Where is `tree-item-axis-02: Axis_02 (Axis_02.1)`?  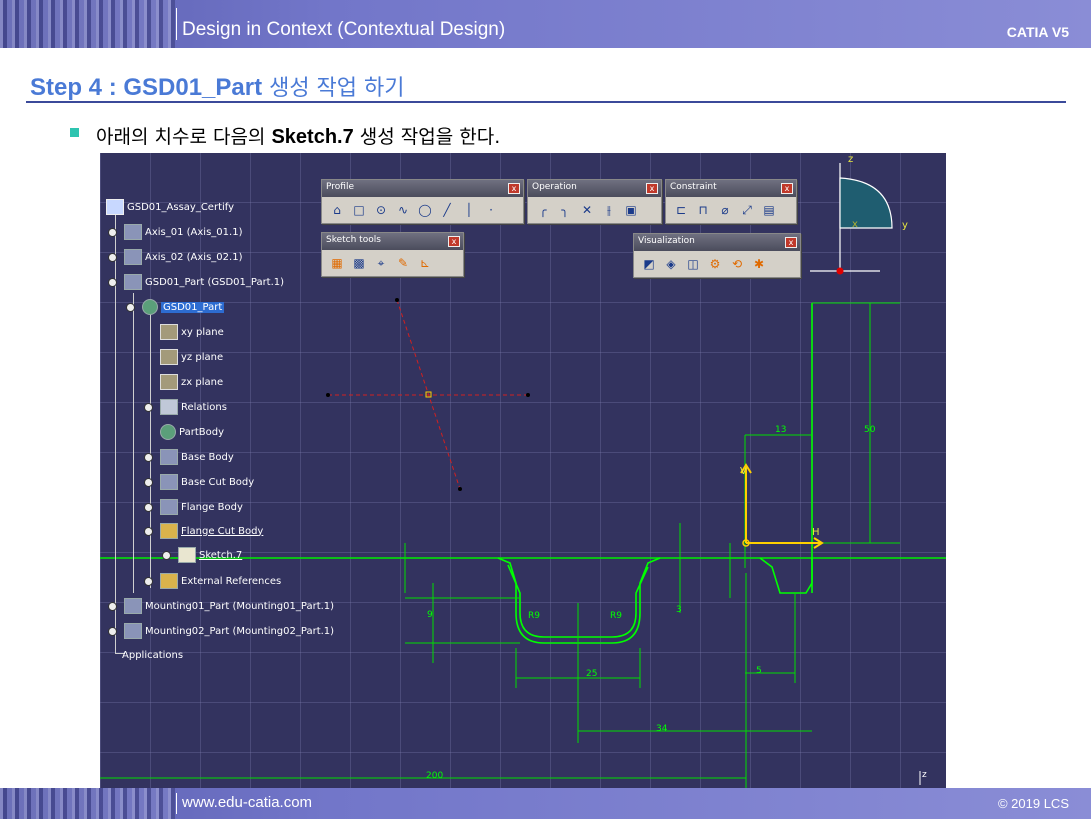
tree-item-axis-02: Axis_02 (Axis_02.1) is located at coordinates (183, 257).